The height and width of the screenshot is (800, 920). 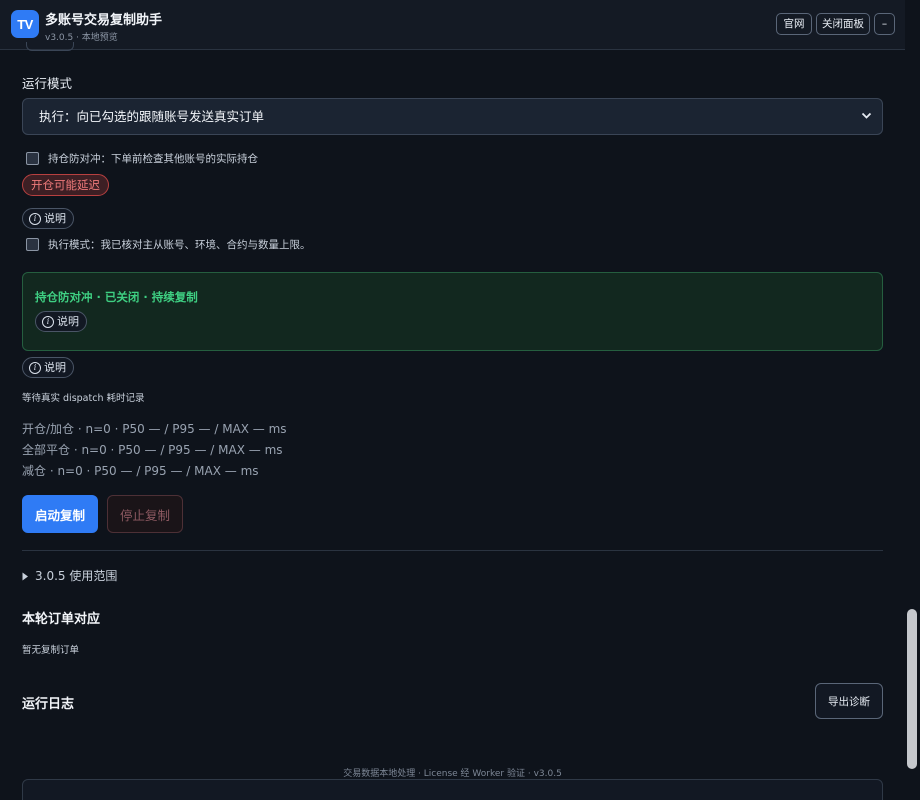 I want to click on triangle-right-icon, so click(x=25, y=575).